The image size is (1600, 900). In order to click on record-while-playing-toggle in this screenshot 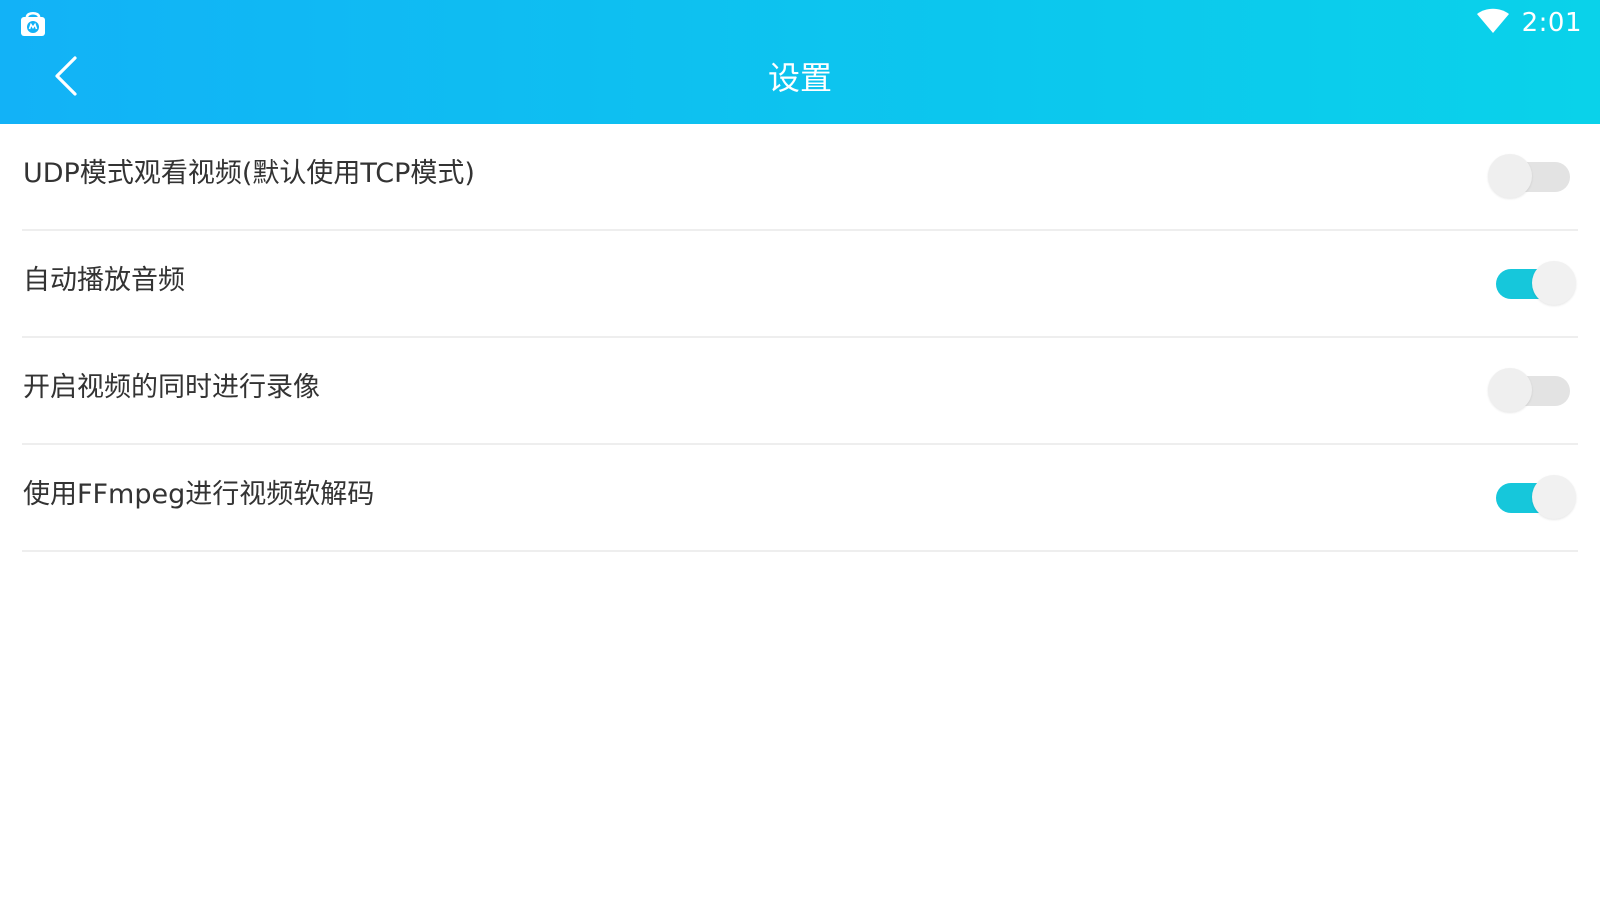, I will do `click(1532, 390)`.